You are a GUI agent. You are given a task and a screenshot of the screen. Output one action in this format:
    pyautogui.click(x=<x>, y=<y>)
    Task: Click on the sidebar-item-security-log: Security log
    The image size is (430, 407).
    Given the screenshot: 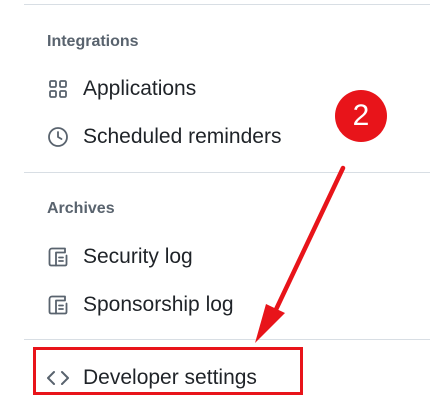 What is the action you would take?
    pyautogui.click(x=119, y=257)
    